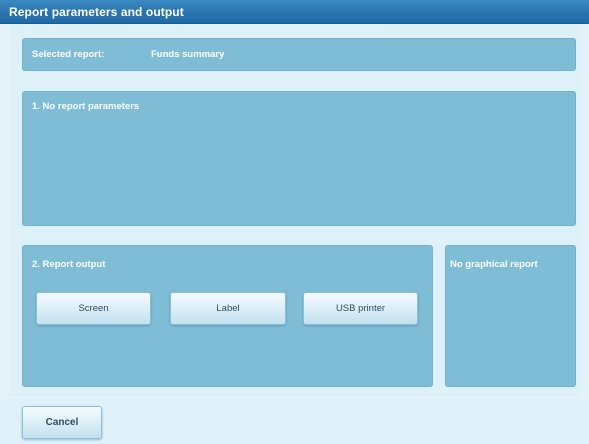 This screenshot has height=444, width=589. What do you see at coordinates (510, 316) in the screenshot?
I see `graphical-report-panel: No graphical report` at bounding box center [510, 316].